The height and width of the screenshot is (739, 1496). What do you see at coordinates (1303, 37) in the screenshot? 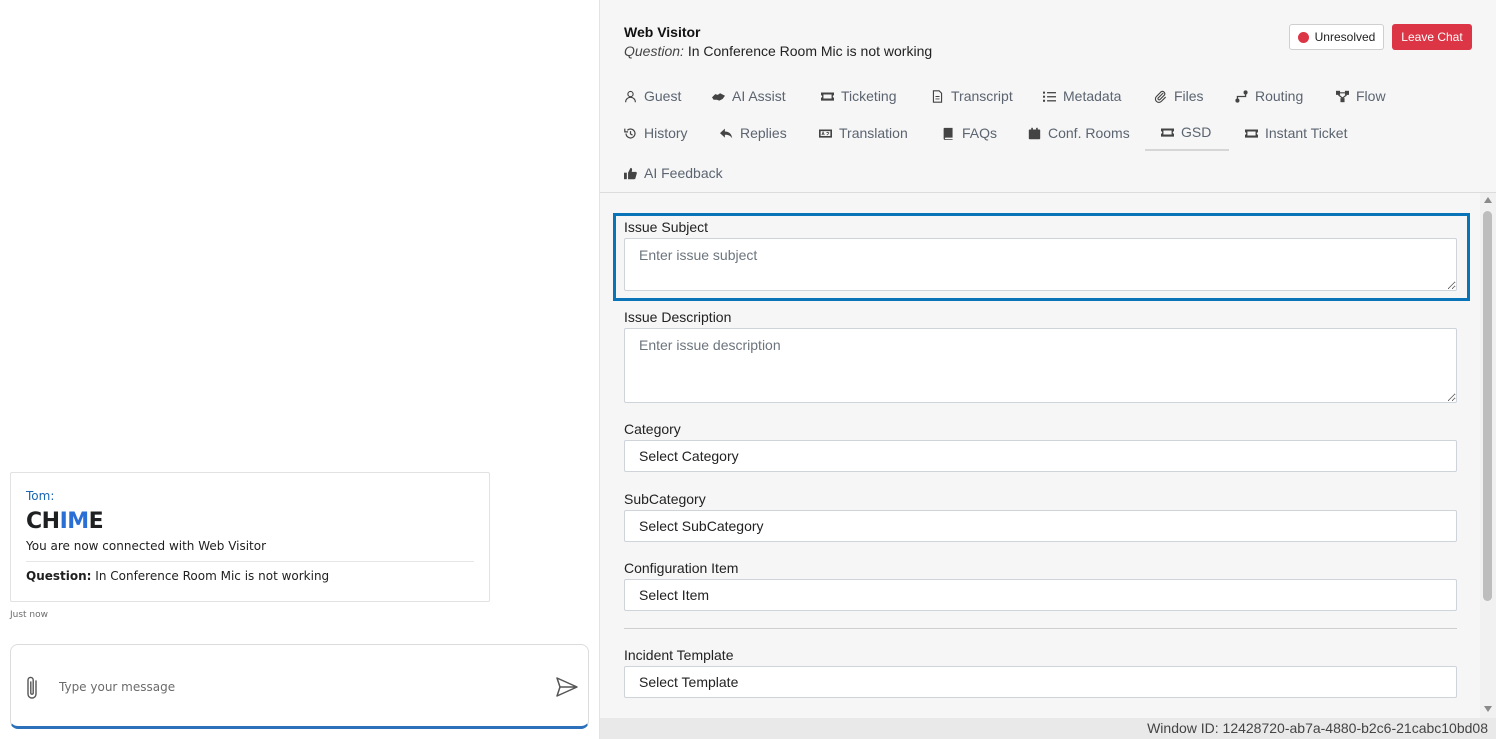
I see `status-dot-icon` at bounding box center [1303, 37].